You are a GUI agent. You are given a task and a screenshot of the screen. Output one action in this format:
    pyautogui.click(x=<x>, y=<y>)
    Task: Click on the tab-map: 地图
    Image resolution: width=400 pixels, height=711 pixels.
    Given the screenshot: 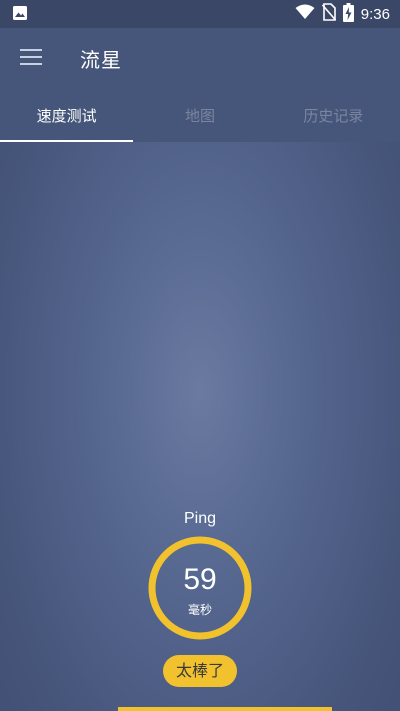 What is the action you would take?
    pyautogui.click(x=199, y=119)
    